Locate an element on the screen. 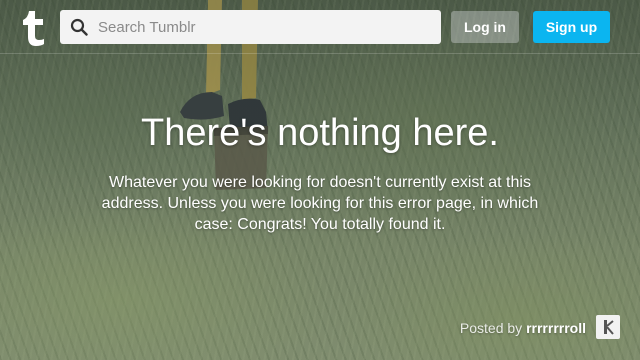 The height and width of the screenshot is (360, 640). login-button: Log in is located at coordinates (485, 27).